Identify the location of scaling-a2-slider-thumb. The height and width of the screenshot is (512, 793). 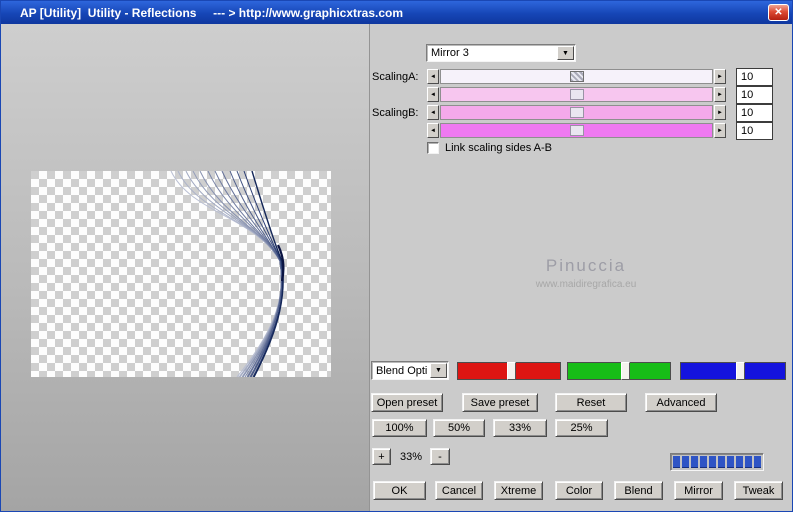
(576, 94).